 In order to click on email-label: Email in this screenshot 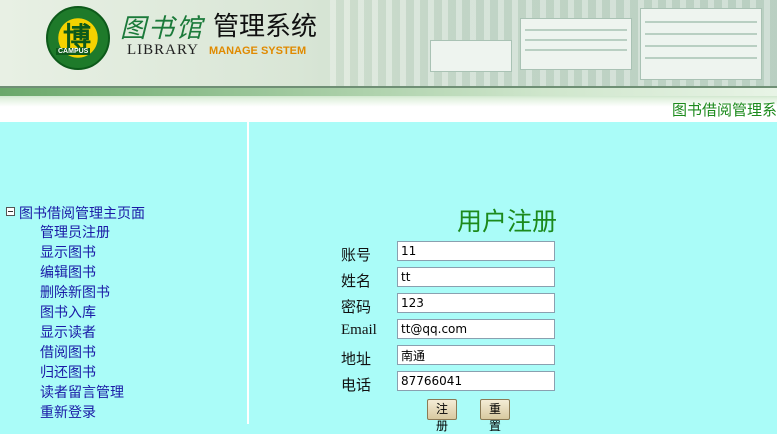, I will do `click(359, 330)`.